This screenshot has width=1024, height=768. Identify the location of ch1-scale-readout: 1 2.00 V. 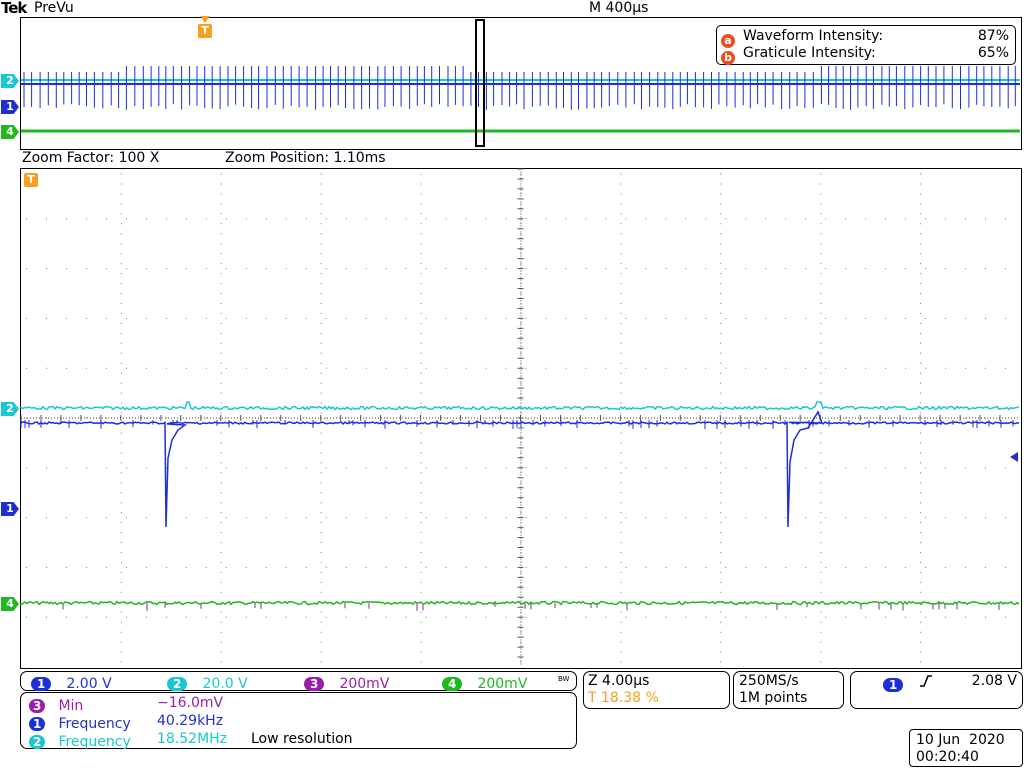
(71, 682).